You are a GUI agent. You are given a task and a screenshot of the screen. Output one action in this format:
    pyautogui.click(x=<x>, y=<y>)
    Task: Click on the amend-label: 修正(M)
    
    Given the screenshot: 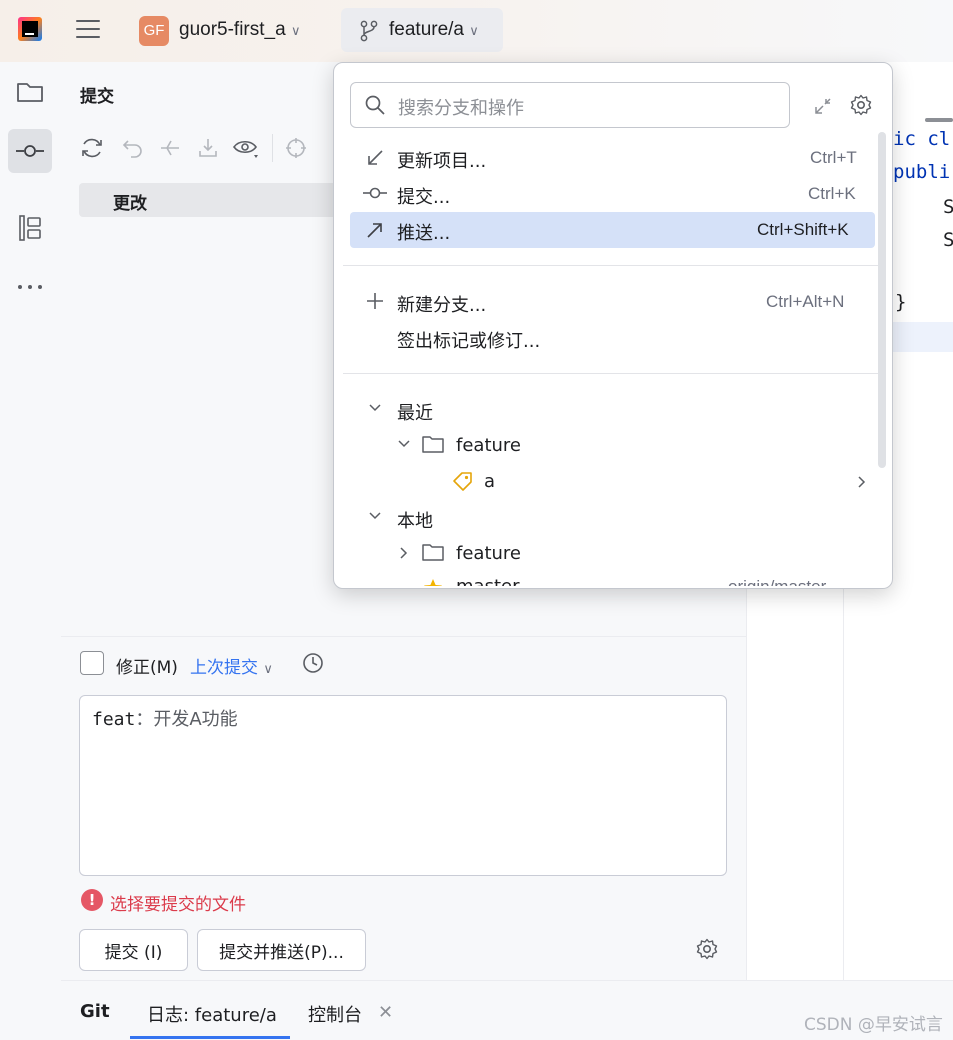 What is the action you would take?
    pyautogui.click(x=147, y=668)
    